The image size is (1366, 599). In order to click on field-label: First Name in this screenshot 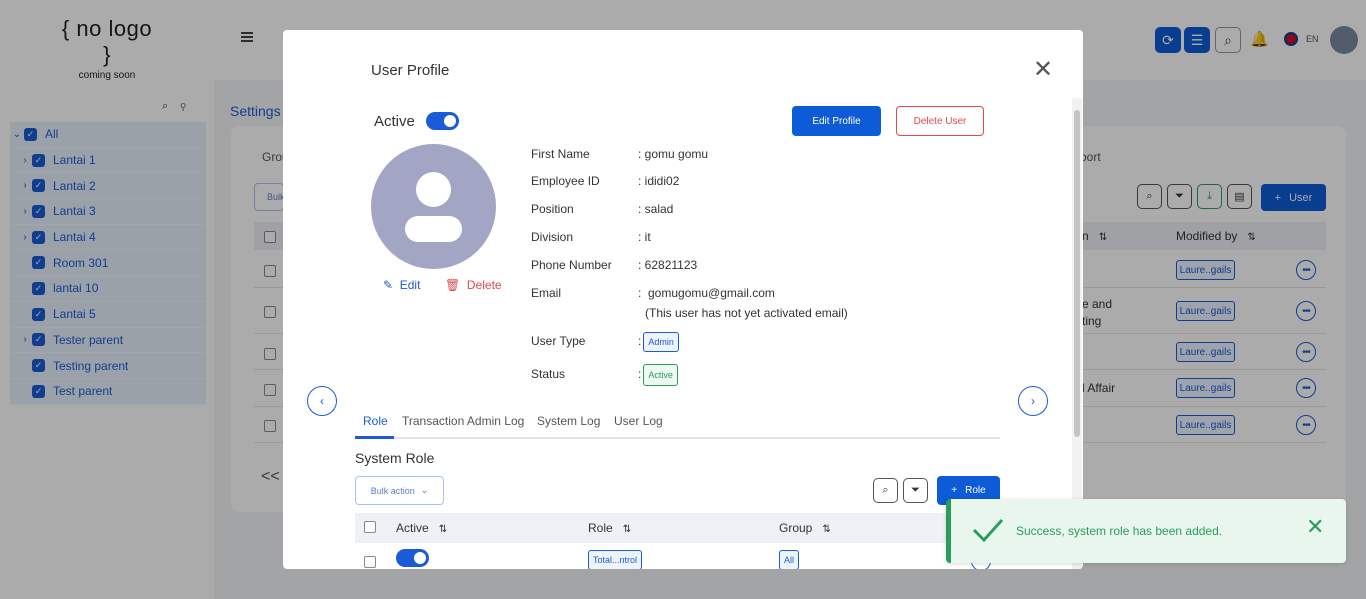, I will do `click(560, 154)`.